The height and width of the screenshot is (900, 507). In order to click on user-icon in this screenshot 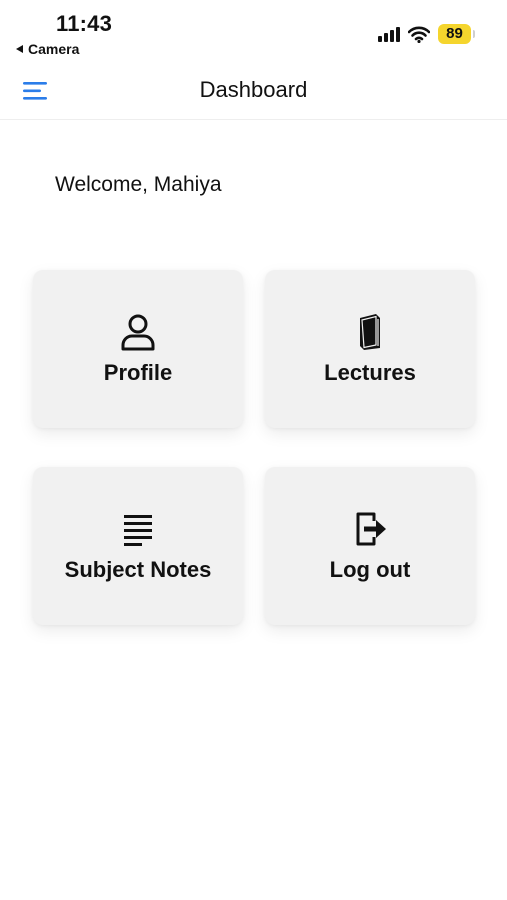, I will do `click(138, 332)`.